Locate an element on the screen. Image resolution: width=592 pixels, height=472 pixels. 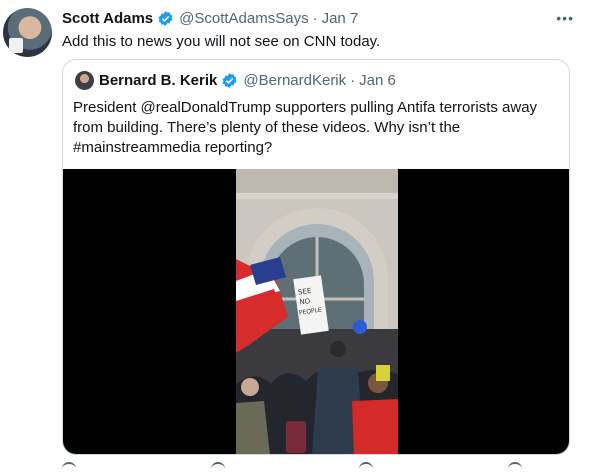
quoted-tweet-date: Jan 6 is located at coordinates (377, 80).